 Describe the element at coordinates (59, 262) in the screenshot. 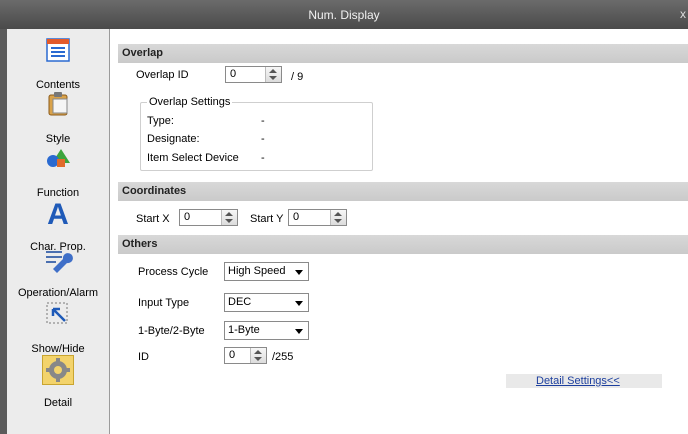

I see `wrench-icon` at that location.